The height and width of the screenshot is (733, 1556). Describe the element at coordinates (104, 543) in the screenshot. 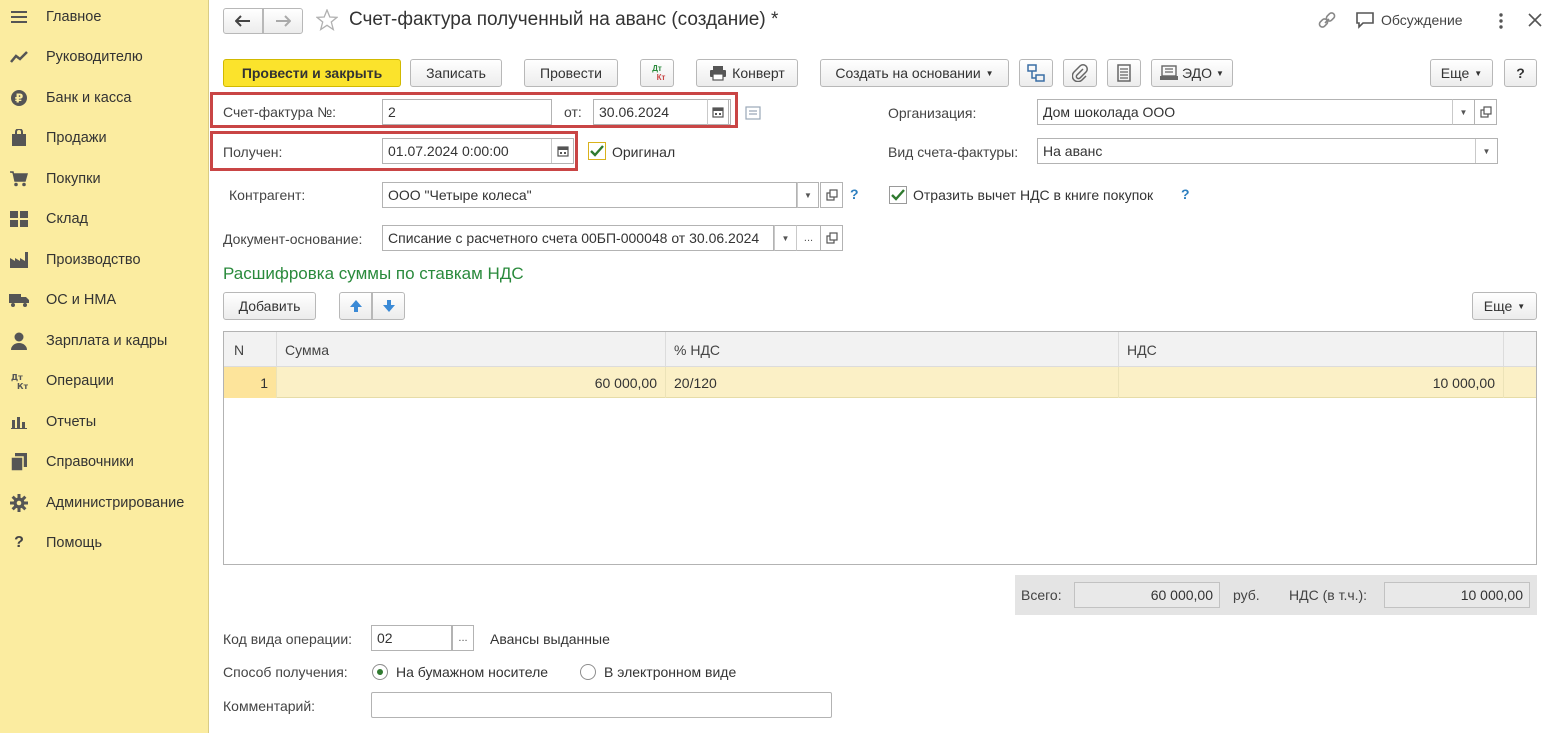

I see `sidebar-item-help: ? Помощь` at that location.